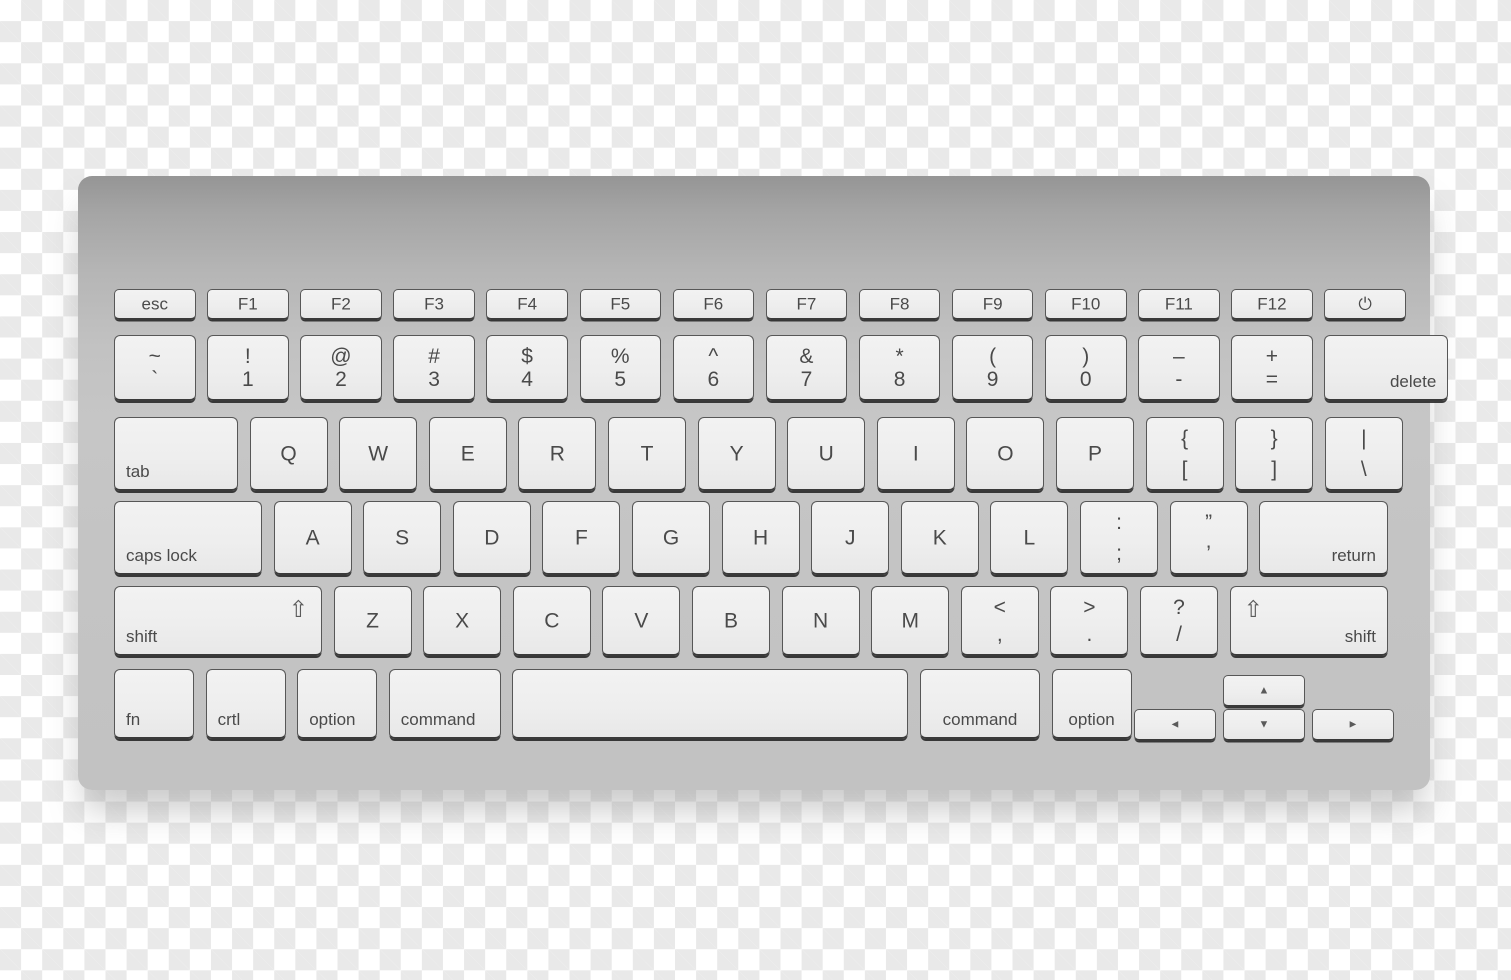  What do you see at coordinates (1272, 379) in the screenshot?
I see `key-label-equal-lower: =` at bounding box center [1272, 379].